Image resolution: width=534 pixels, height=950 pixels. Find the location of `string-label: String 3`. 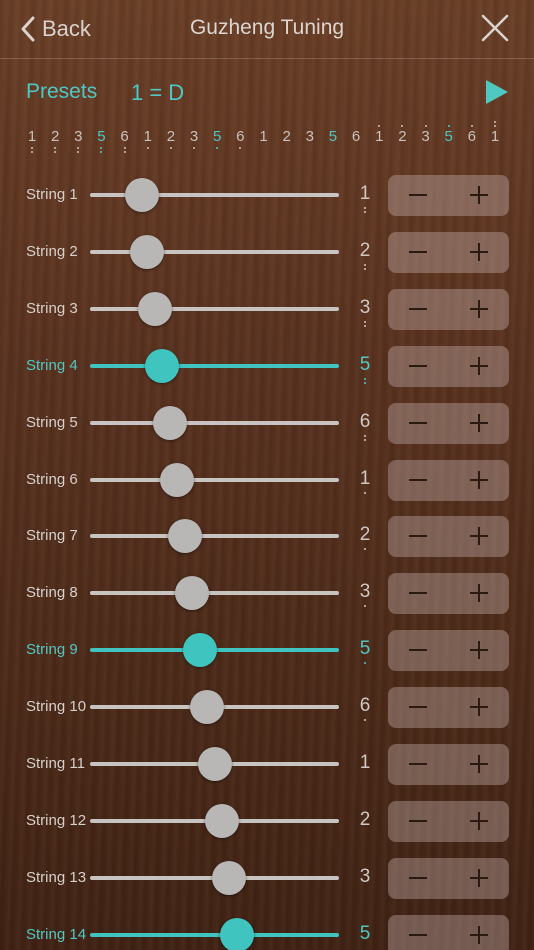

string-label: String 3 is located at coordinates (52, 308).